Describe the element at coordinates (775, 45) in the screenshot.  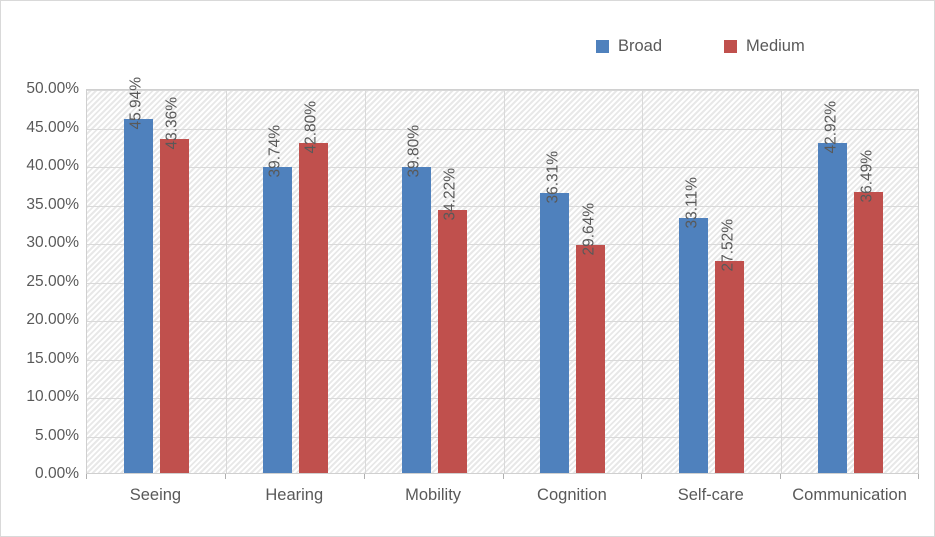
I see `legend-label-medium: Medium` at that location.